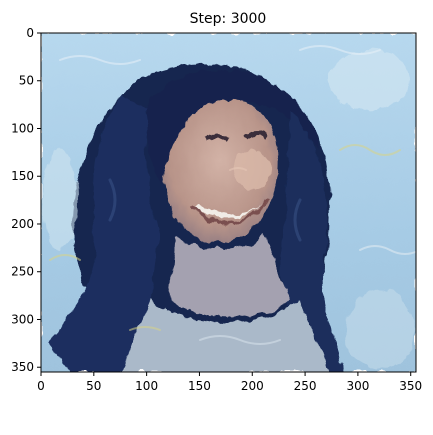 The image size is (433, 435). Describe the element at coordinates (30, 33) in the screenshot. I see `y-tick-label: 0` at that location.